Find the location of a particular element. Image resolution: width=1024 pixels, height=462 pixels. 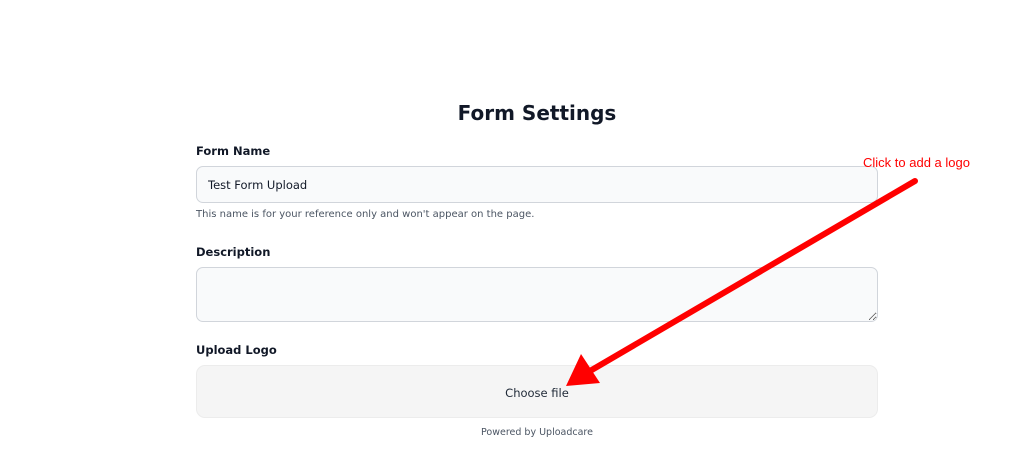

page-title: Form Settings is located at coordinates (537, 113).